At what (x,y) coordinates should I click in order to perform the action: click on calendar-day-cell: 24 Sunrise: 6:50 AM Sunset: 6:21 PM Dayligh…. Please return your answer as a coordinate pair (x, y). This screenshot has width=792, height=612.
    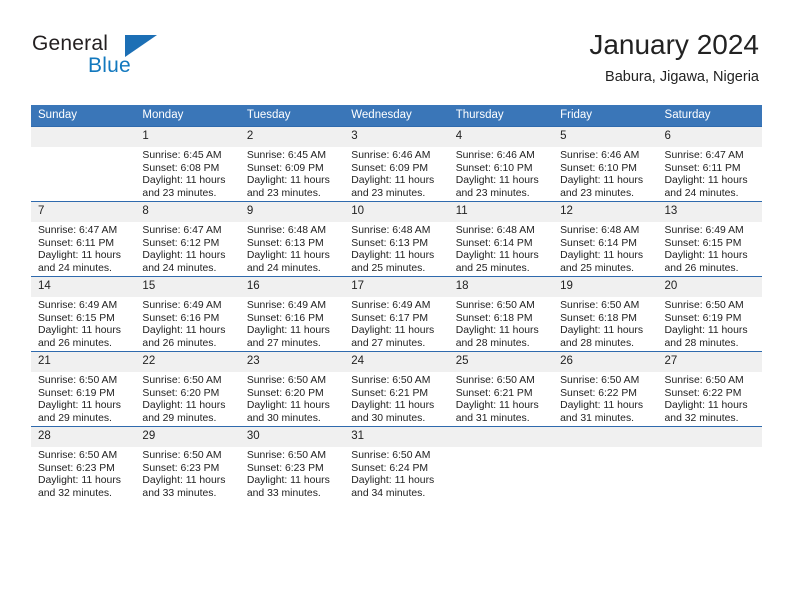
    Looking at the image, I should click on (396, 389).